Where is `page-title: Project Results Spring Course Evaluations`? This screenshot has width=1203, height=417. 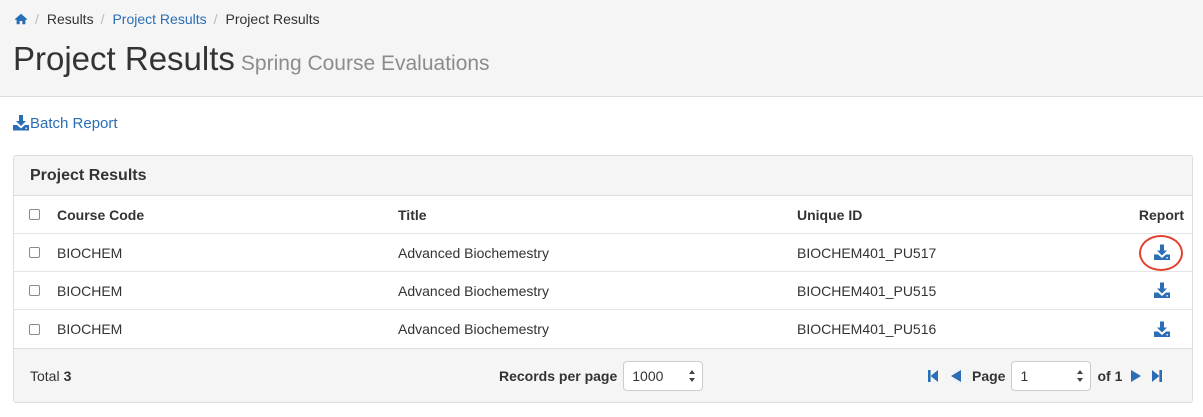 page-title: Project Results Spring Course Evaluations is located at coordinates (251, 61).